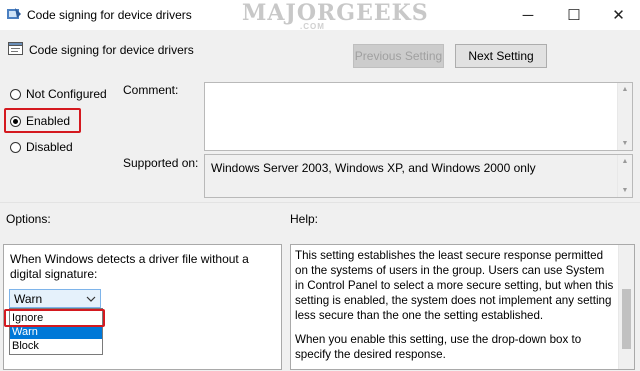  What do you see at coordinates (624, 176) in the screenshot?
I see `supported-scrollbar: ▲ ▼` at bounding box center [624, 176].